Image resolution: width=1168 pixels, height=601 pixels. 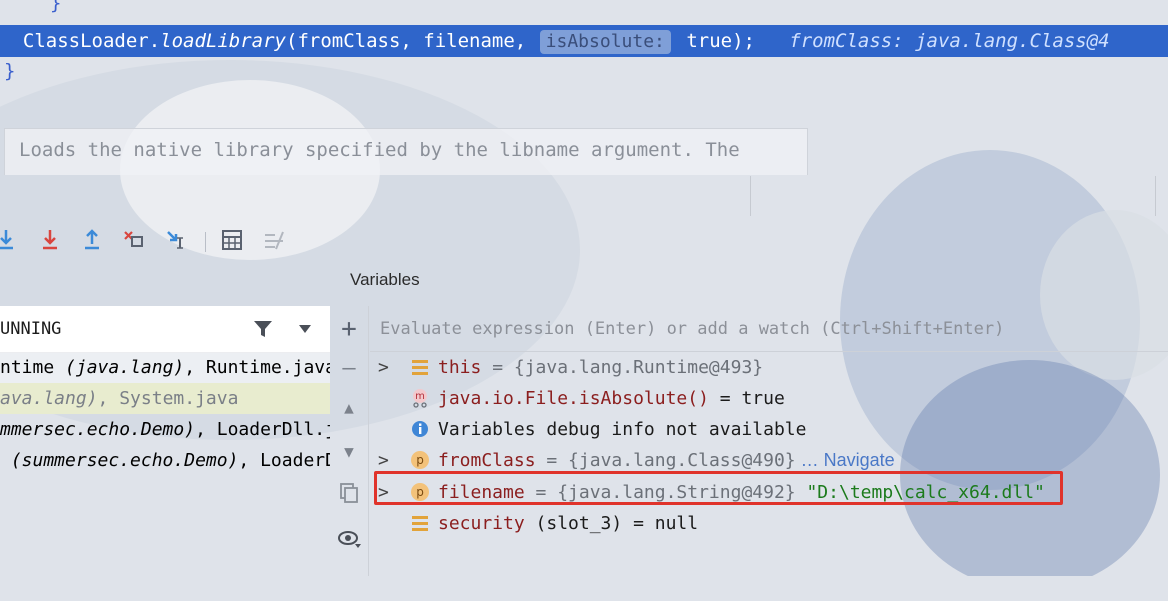 What do you see at coordinates (284, 460) in the screenshot?
I see `frame-file: , LoaderD` at bounding box center [284, 460].